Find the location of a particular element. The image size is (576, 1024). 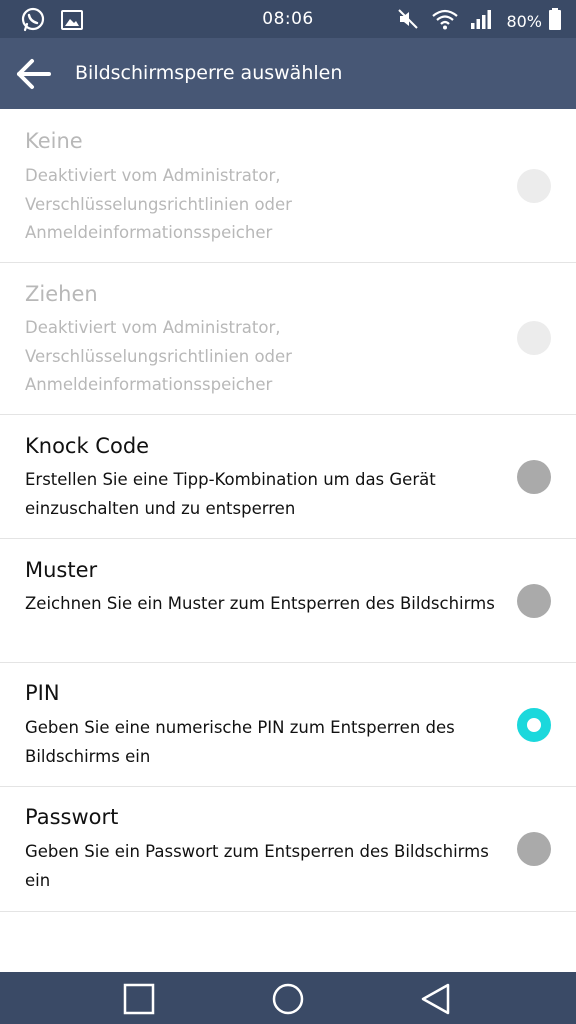

back-triangle-icon is located at coordinates (436, 1001).